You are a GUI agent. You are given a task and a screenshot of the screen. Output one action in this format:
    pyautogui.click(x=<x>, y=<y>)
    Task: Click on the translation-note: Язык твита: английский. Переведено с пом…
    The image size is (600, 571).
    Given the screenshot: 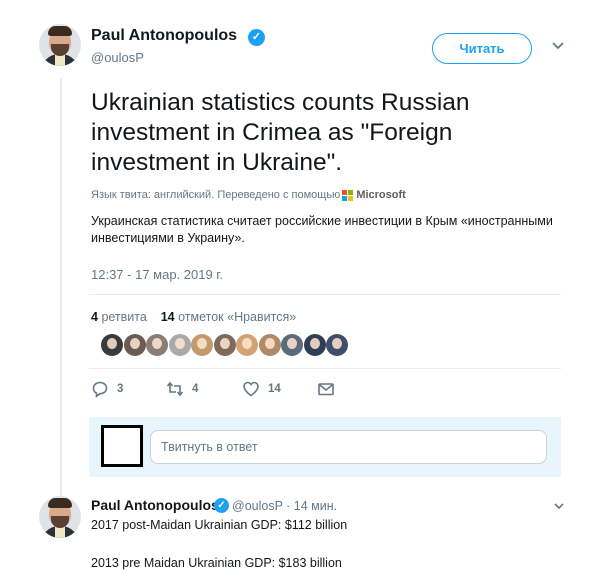 What is the action you would take?
    pyautogui.click(x=248, y=195)
    